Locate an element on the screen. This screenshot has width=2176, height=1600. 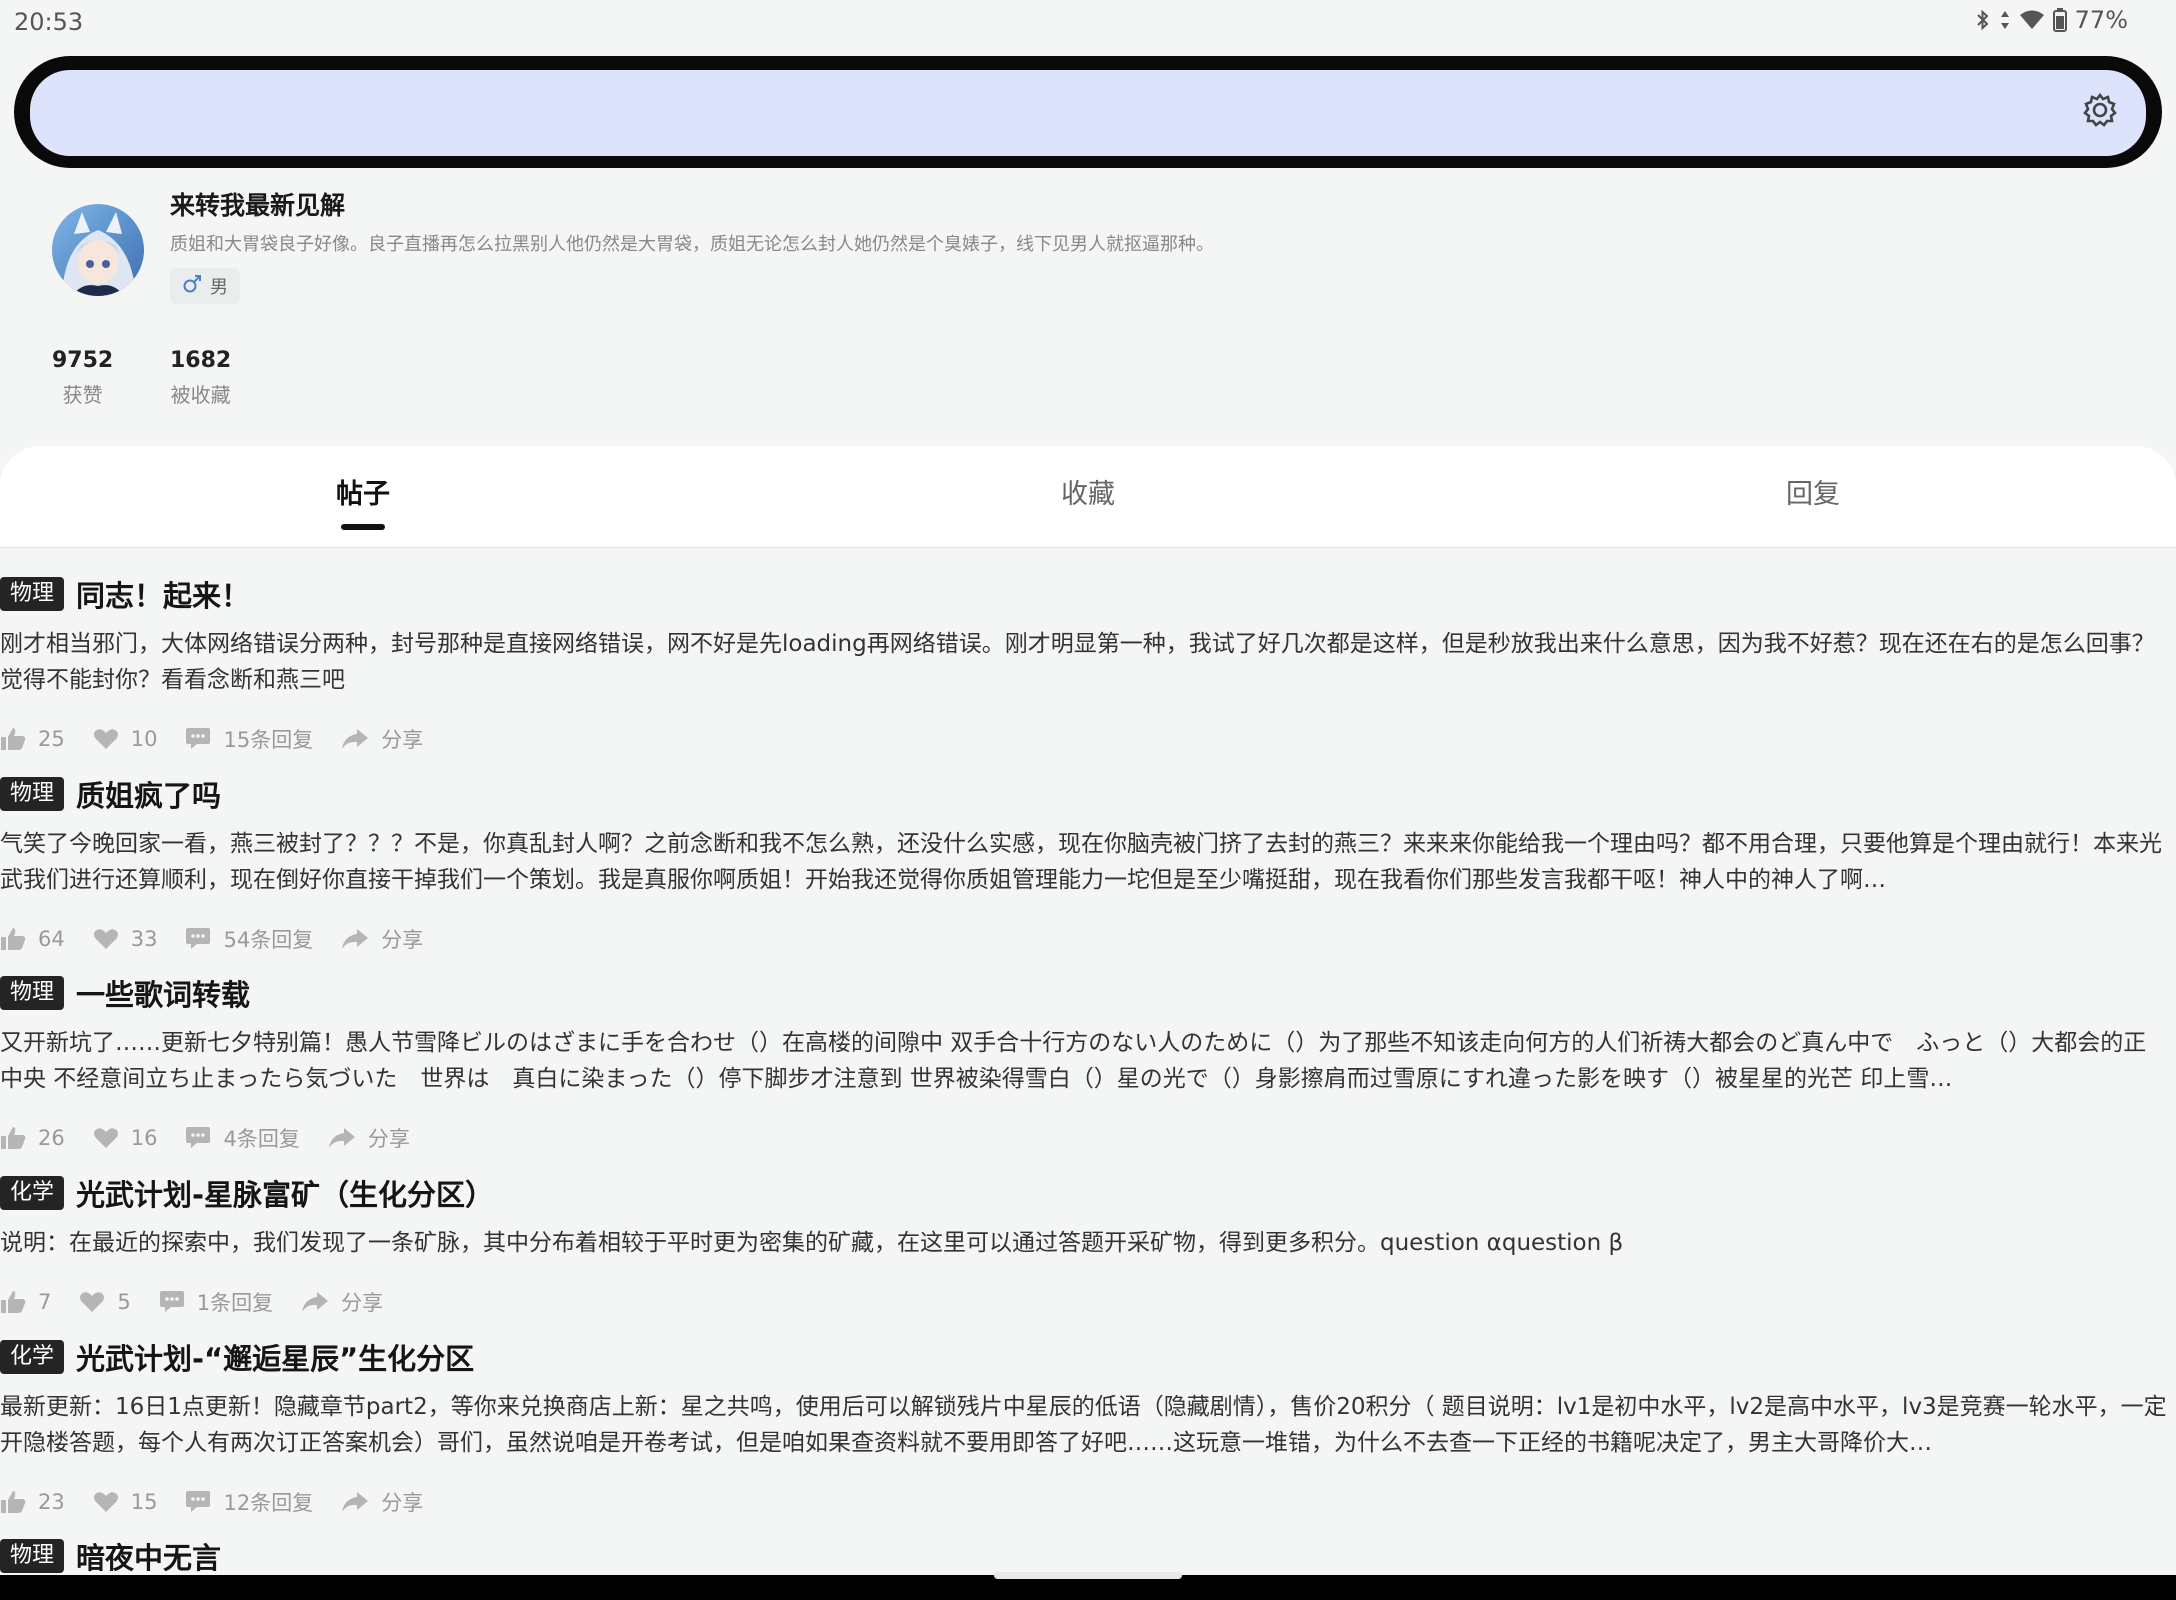
male-icon is located at coordinates (192, 286).